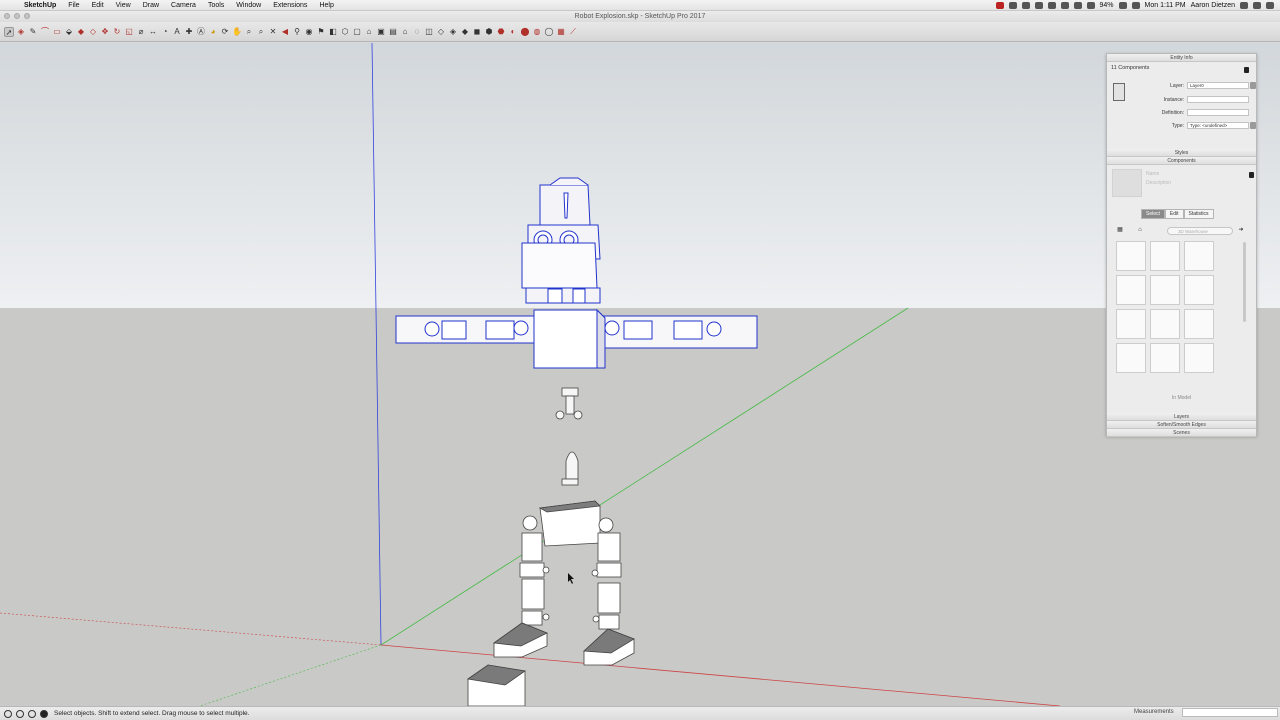 Image resolution: width=1280 pixels, height=720 pixels. I want to click on zoom-window-tool-icon: ⌕, so click(261, 32).